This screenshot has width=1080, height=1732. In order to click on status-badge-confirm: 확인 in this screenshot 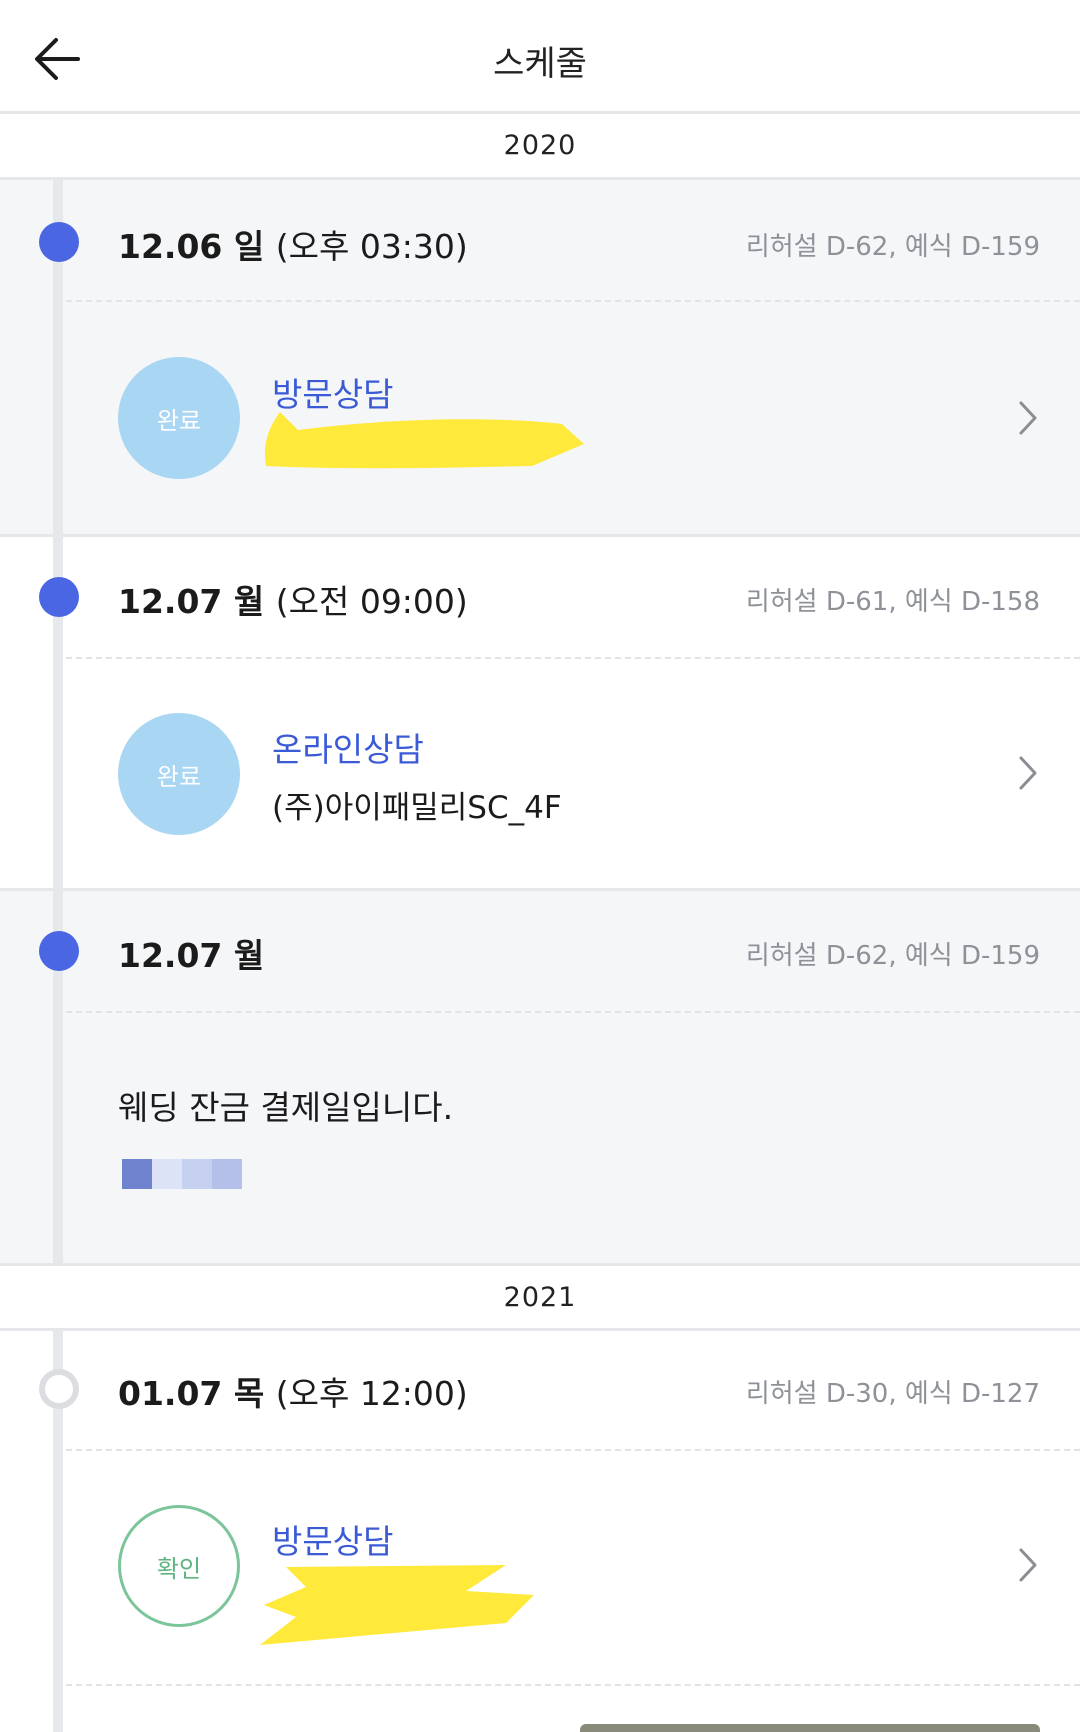, I will do `click(179, 1566)`.